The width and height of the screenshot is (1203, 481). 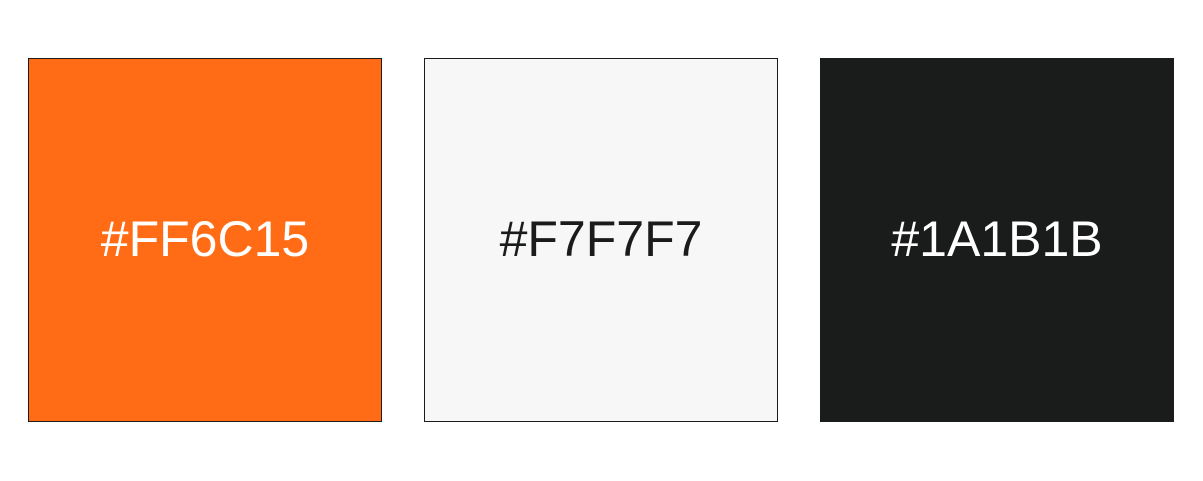 I want to click on swatch-hex-label: #1A1B1B, so click(x=997, y=239).